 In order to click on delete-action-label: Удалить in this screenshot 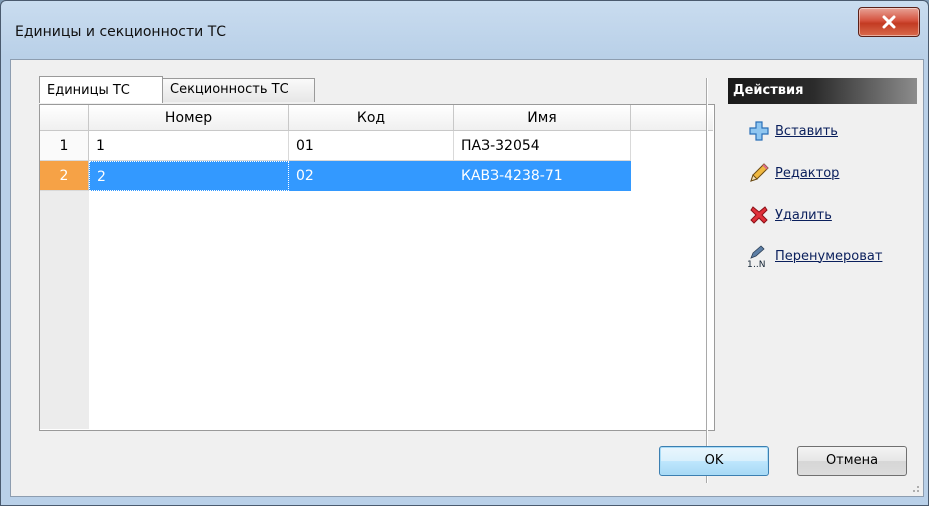, I will do `click(803, 215)`.